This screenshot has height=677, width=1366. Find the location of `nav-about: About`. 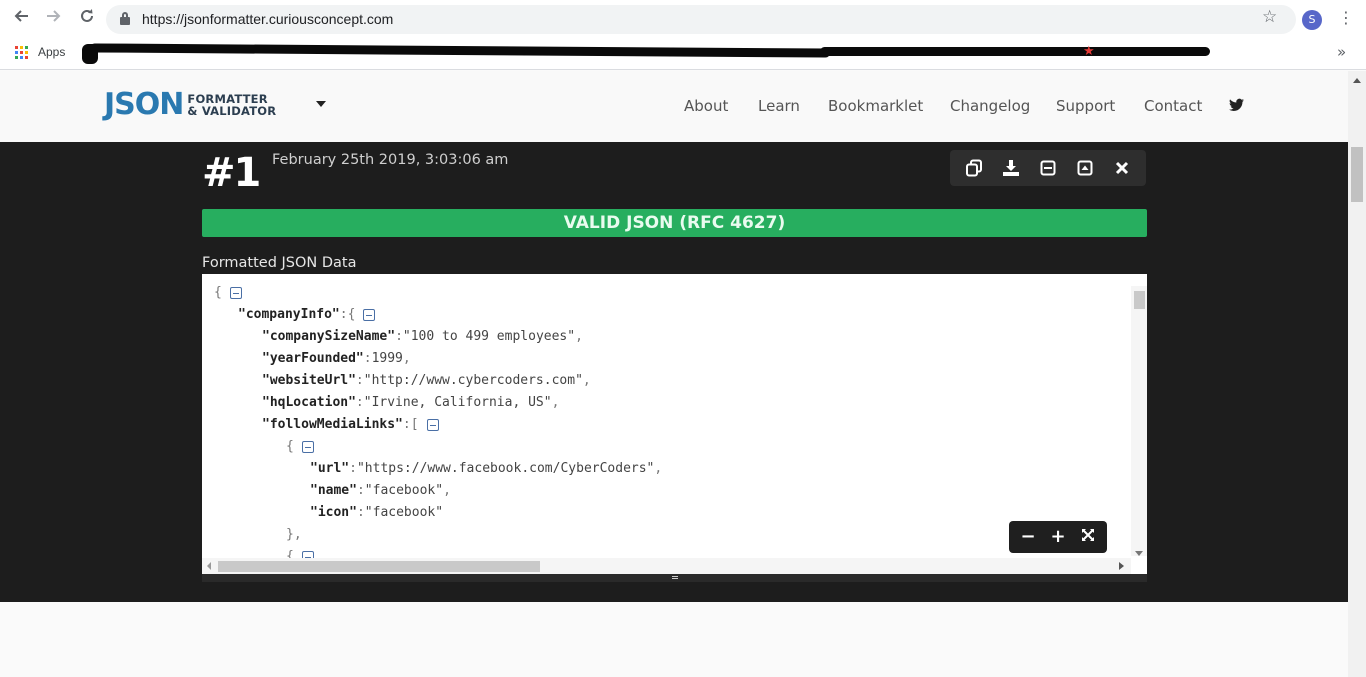

nav-about: About is located at coordinates (706, 106).